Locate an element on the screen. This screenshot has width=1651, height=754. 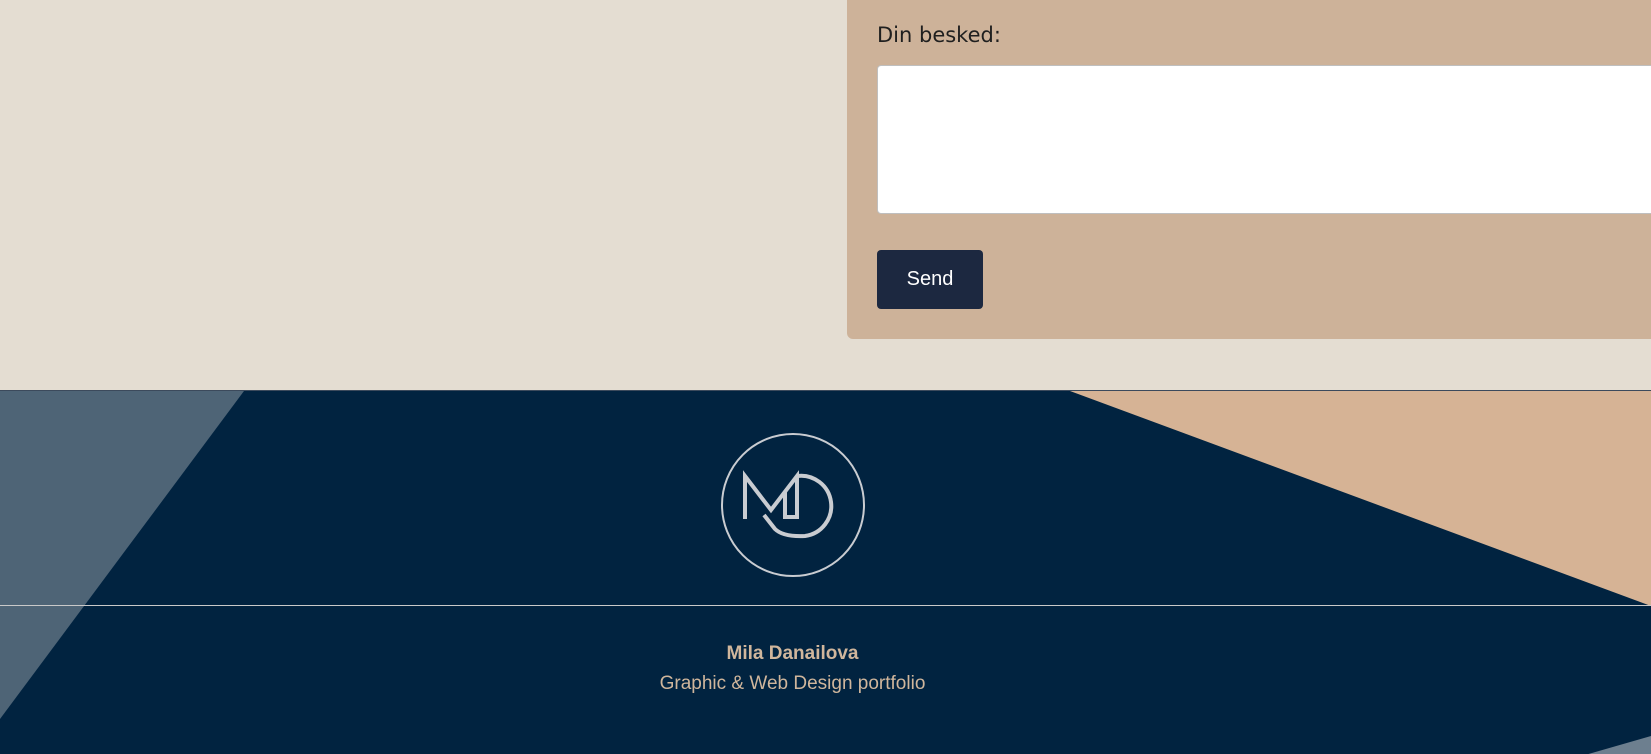
message-label: Din besked: is located at coordinates (939, 35).